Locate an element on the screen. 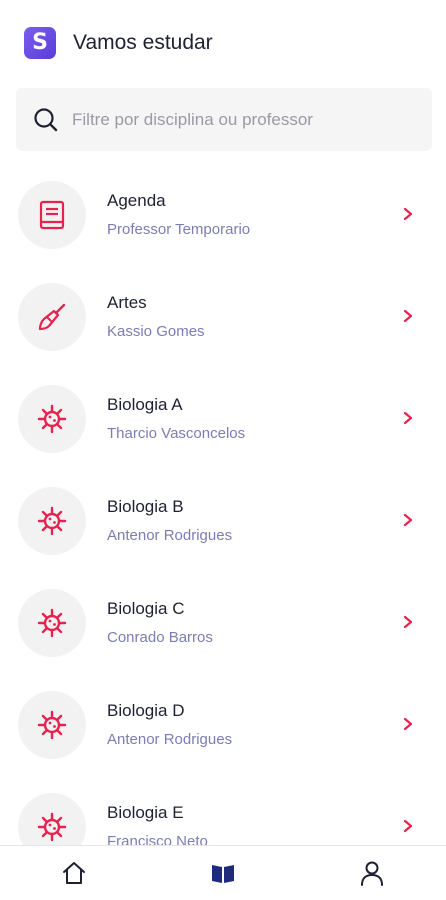  home-icon is located at coordinates (74, 873).